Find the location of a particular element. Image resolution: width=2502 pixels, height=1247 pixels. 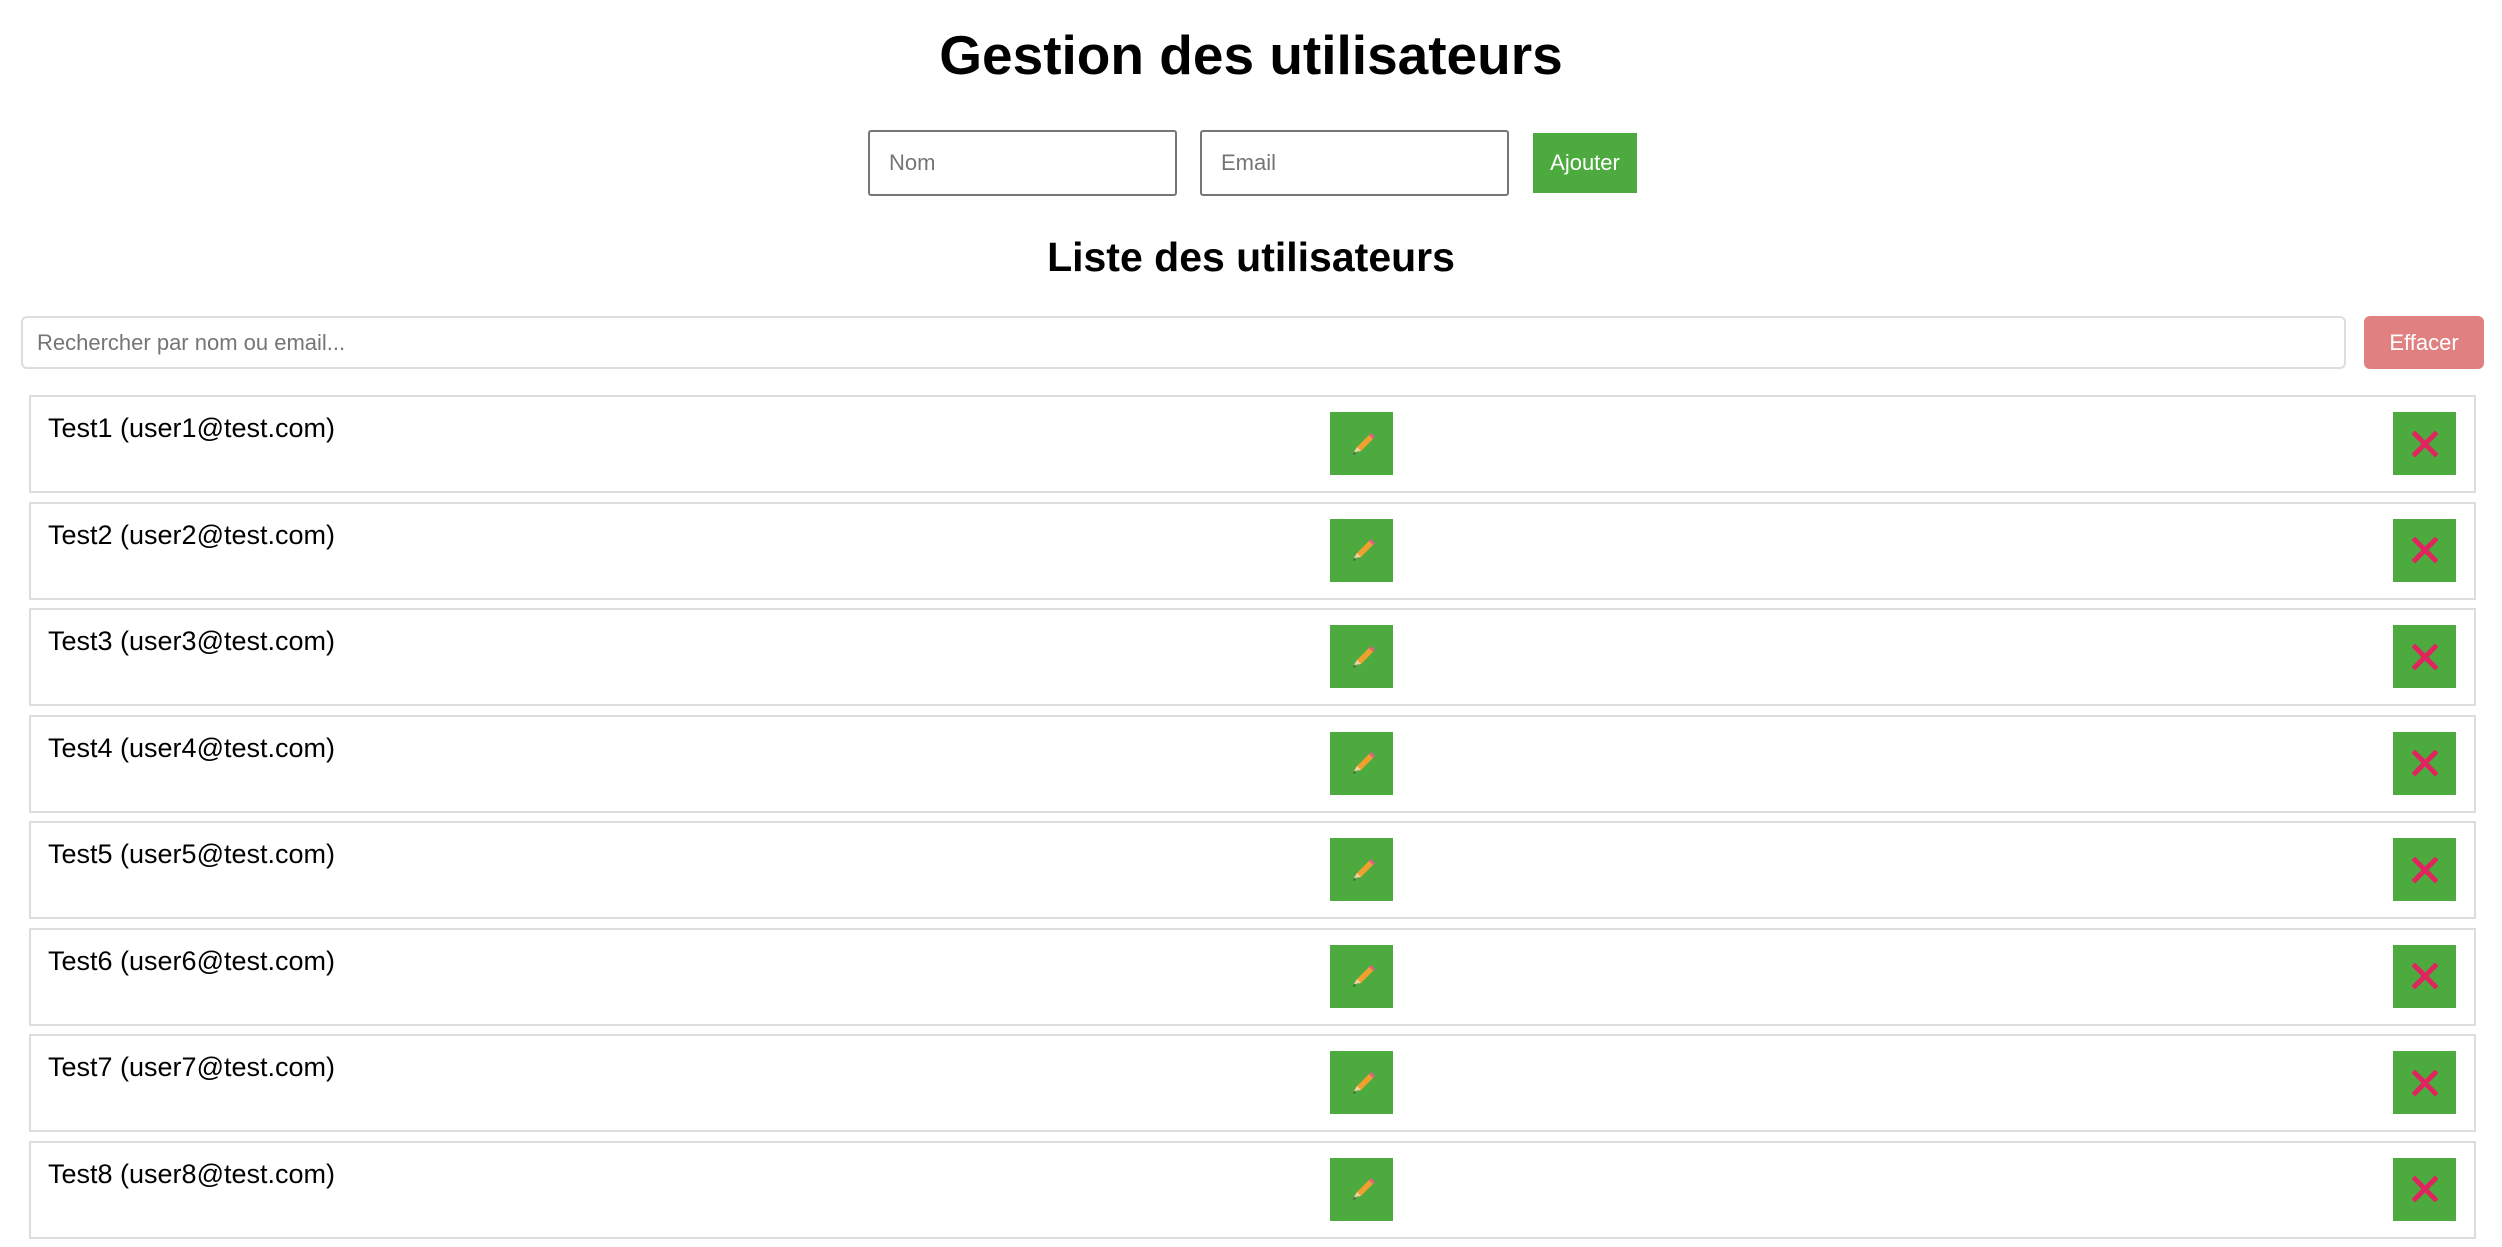

user-row: Test5 (user5@test.com) is located at coordinates (1252, 870).